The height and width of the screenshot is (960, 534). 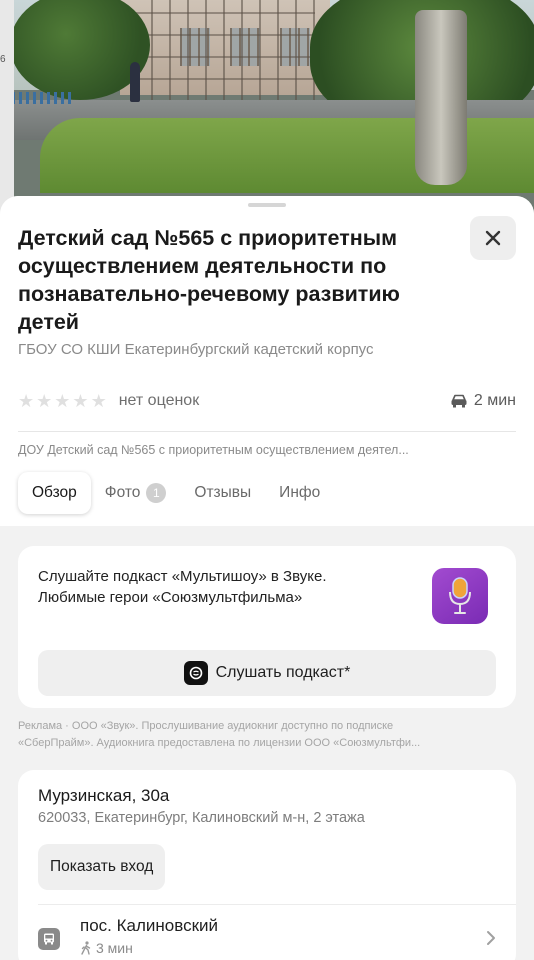 I want to click on tab-bar: Обзор Фото 1 Отзывы Инфо, so click(x=176, y=493).